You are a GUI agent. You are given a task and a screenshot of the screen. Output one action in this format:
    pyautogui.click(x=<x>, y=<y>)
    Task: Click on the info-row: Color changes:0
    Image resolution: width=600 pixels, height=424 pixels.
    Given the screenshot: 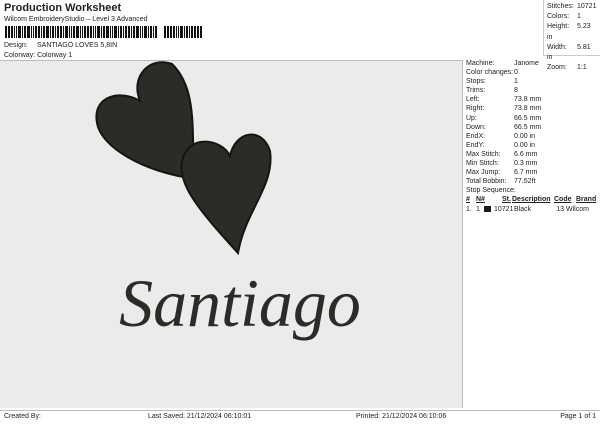 What is the action you would take?
    pyautogui.click(x=492, y=73)
    